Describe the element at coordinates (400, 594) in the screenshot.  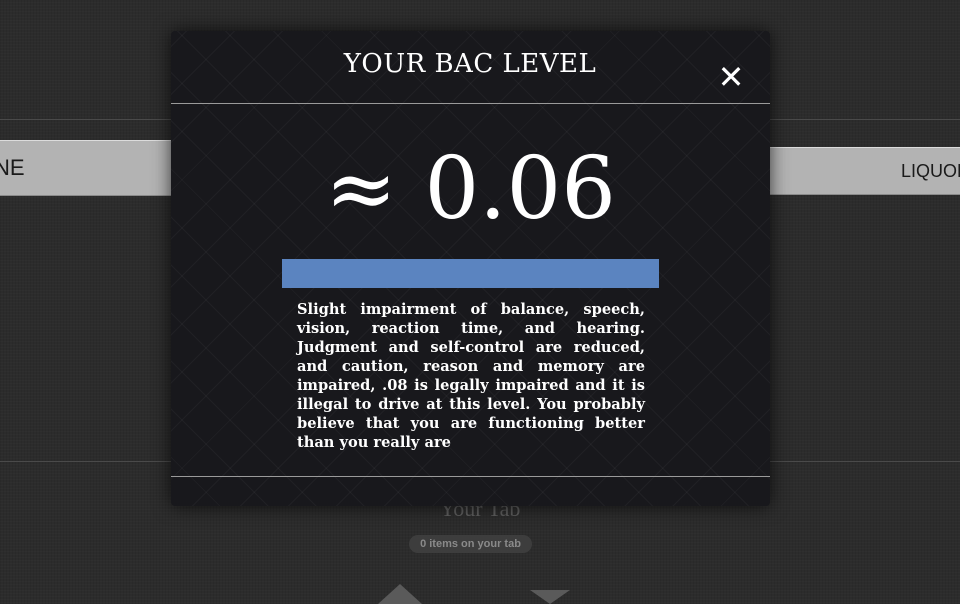
I see `up-arrow-icon` at that location.